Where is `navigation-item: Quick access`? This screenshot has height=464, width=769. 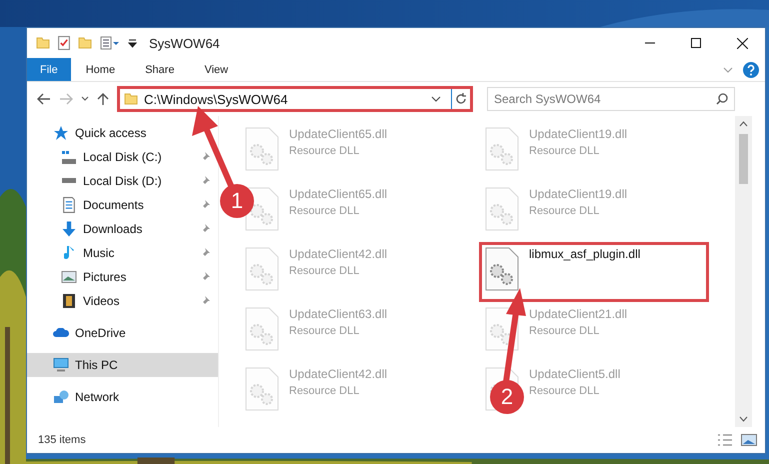
navigation-item: Quick access is located at coordinates (122, 133).